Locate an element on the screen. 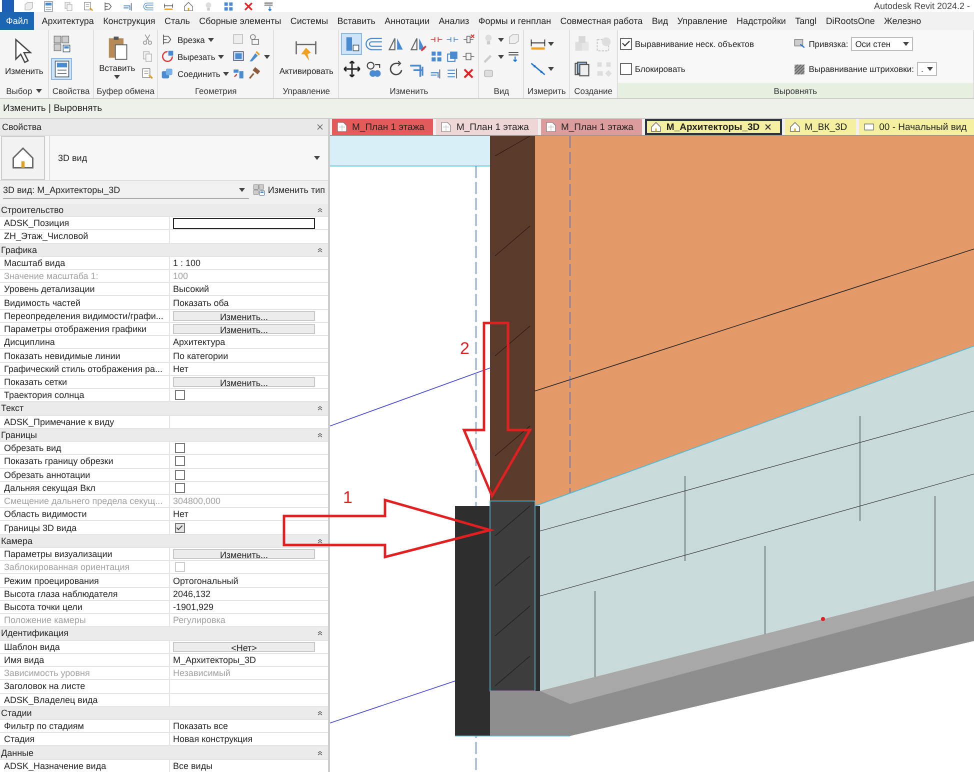 This screenshot has width=974, height=772. ribbon-tab: Tangl is located at coordinates (806, 21).